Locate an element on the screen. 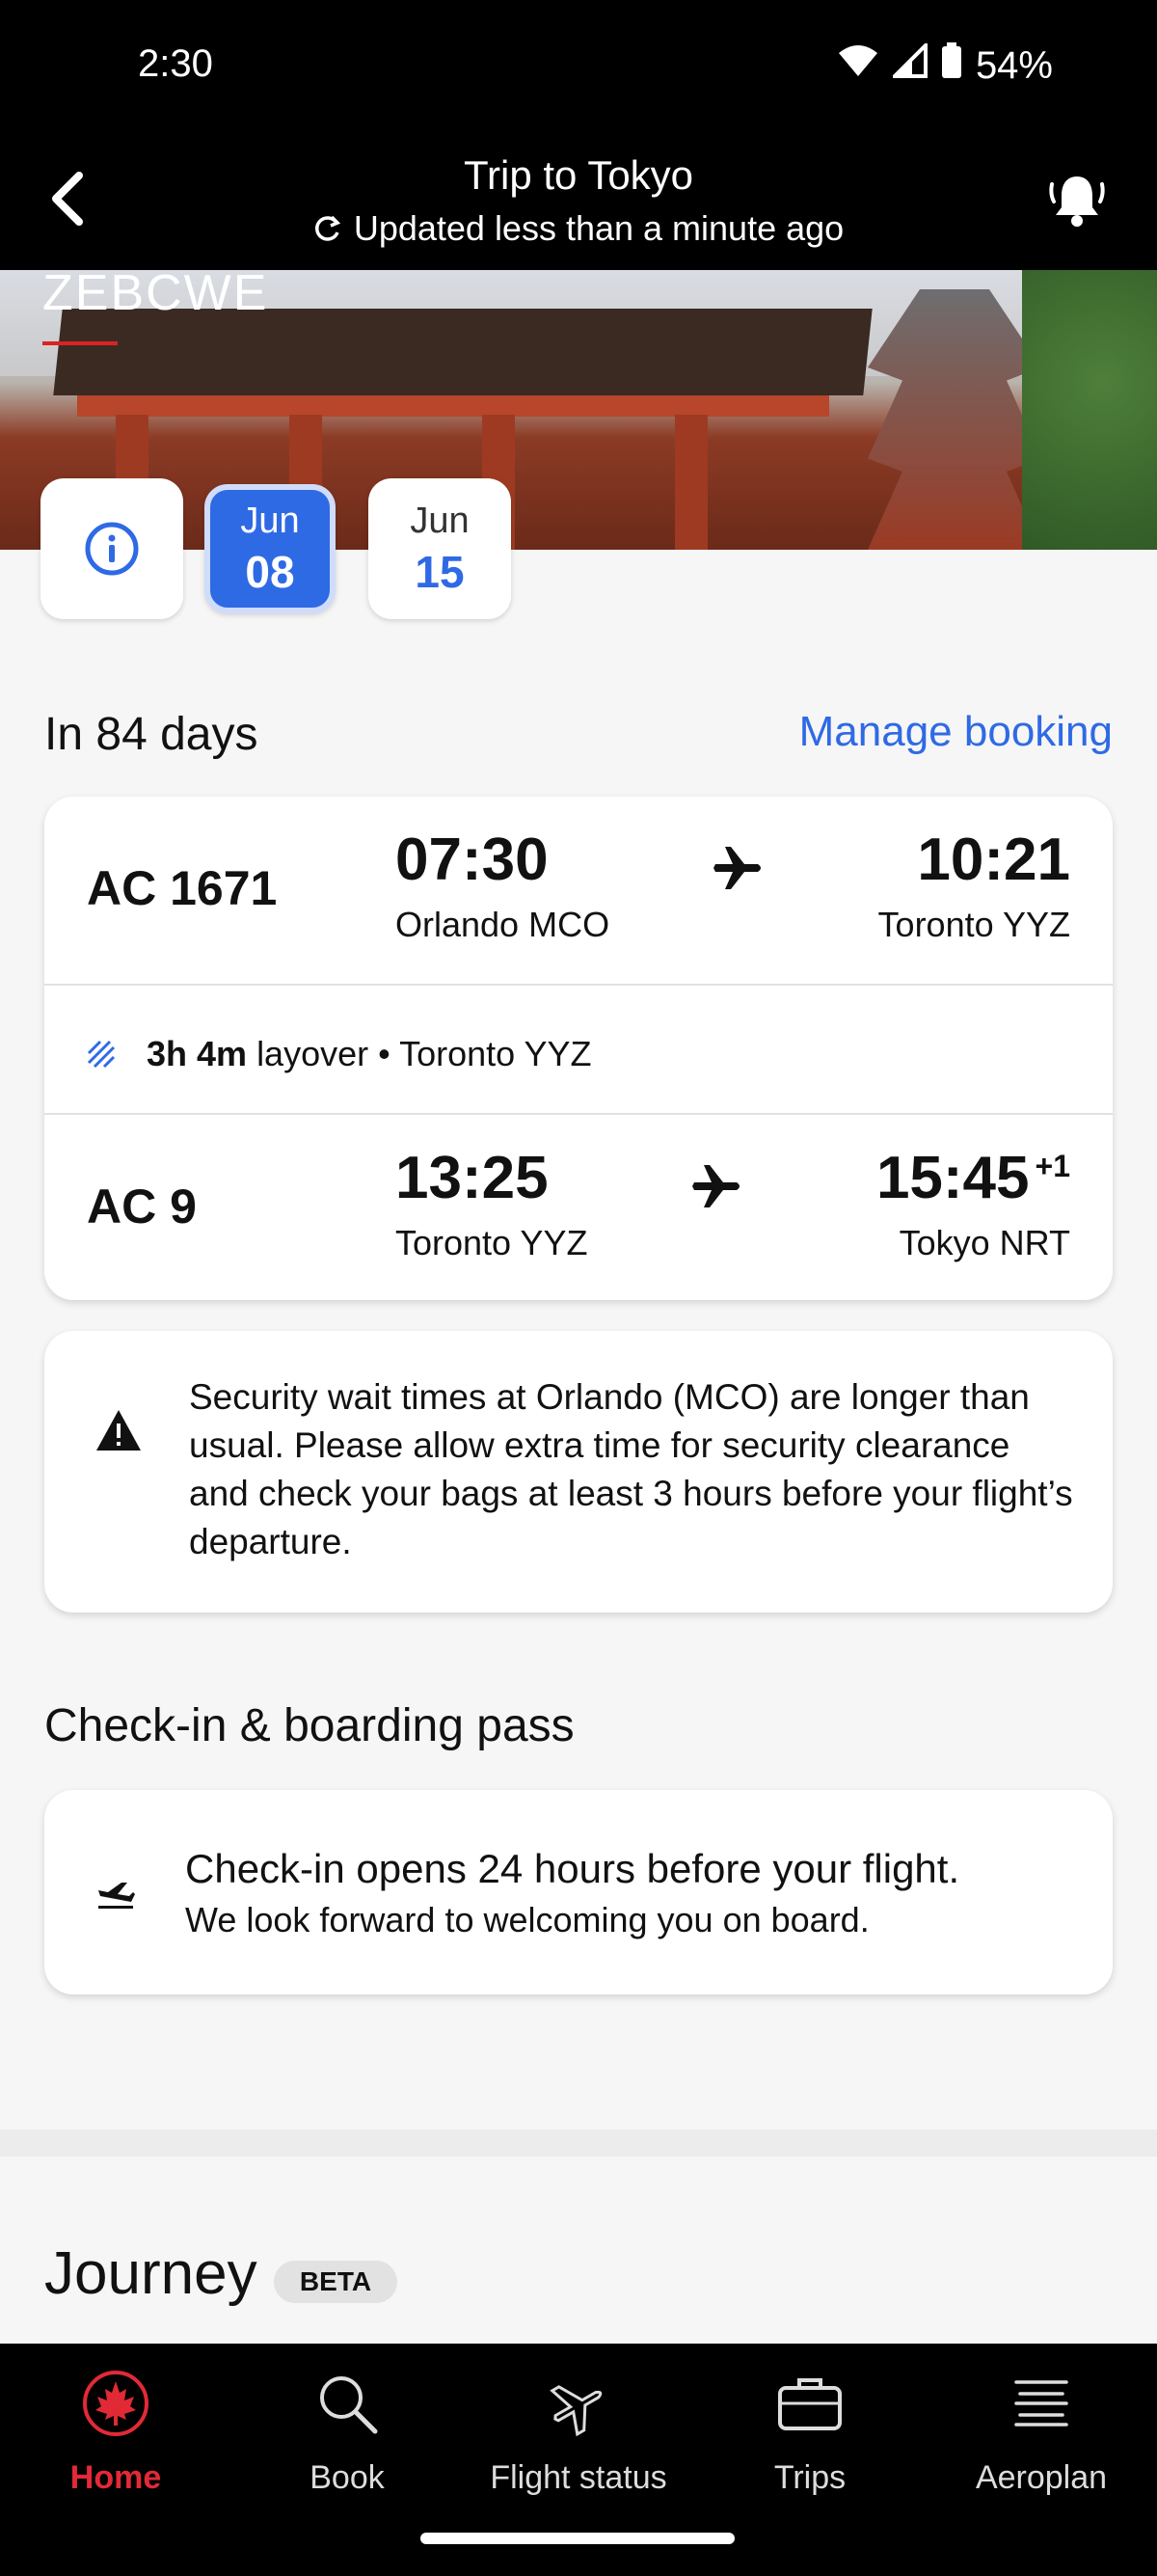  manage-booking-link: Manage booking is located at coordinates (956, 732).